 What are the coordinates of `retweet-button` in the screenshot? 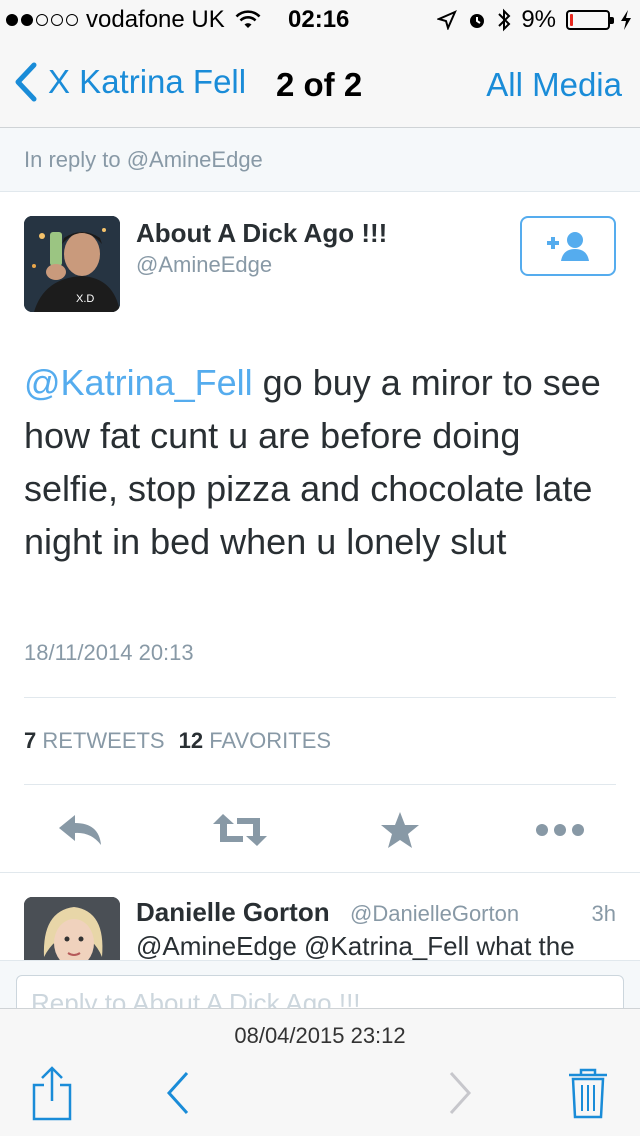 It's located at (240, 830).